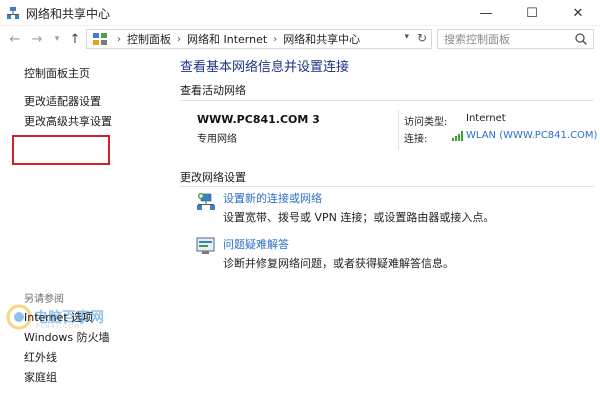  What do you see at coordinates (581, 39) in the screenshot?
I see `search-icon` at bounding box center [581, 39].